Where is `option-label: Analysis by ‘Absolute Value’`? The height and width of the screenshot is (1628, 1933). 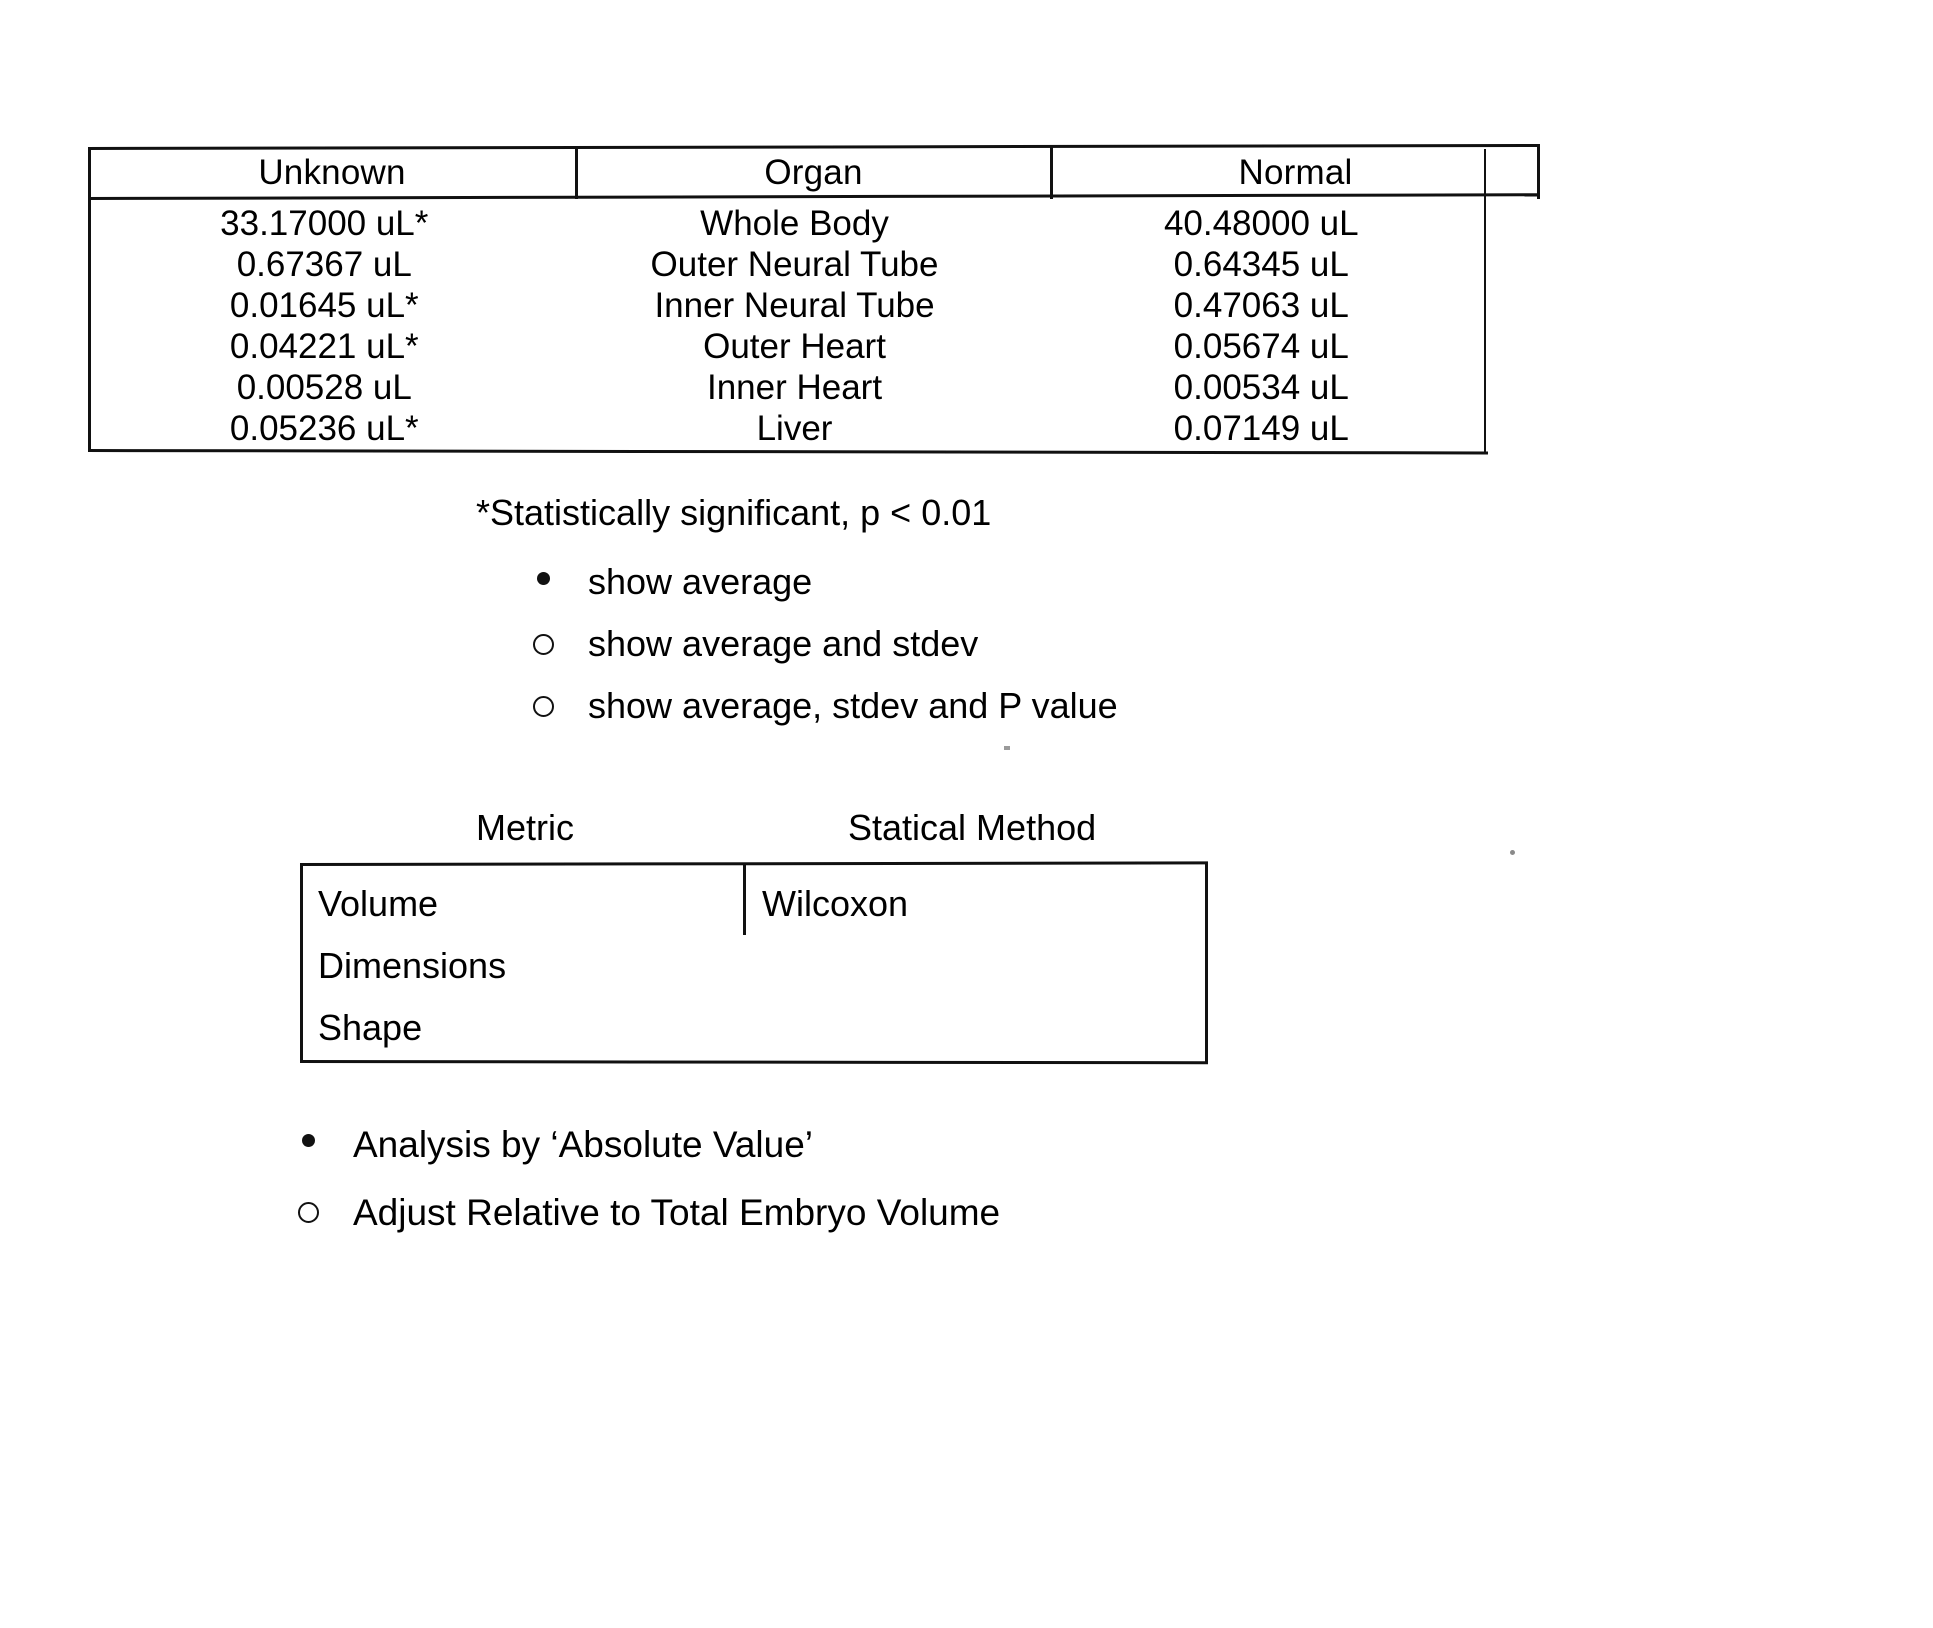
option-label: Analysis by ‘Absolute Value’ is located at coordinates (583, 1144).